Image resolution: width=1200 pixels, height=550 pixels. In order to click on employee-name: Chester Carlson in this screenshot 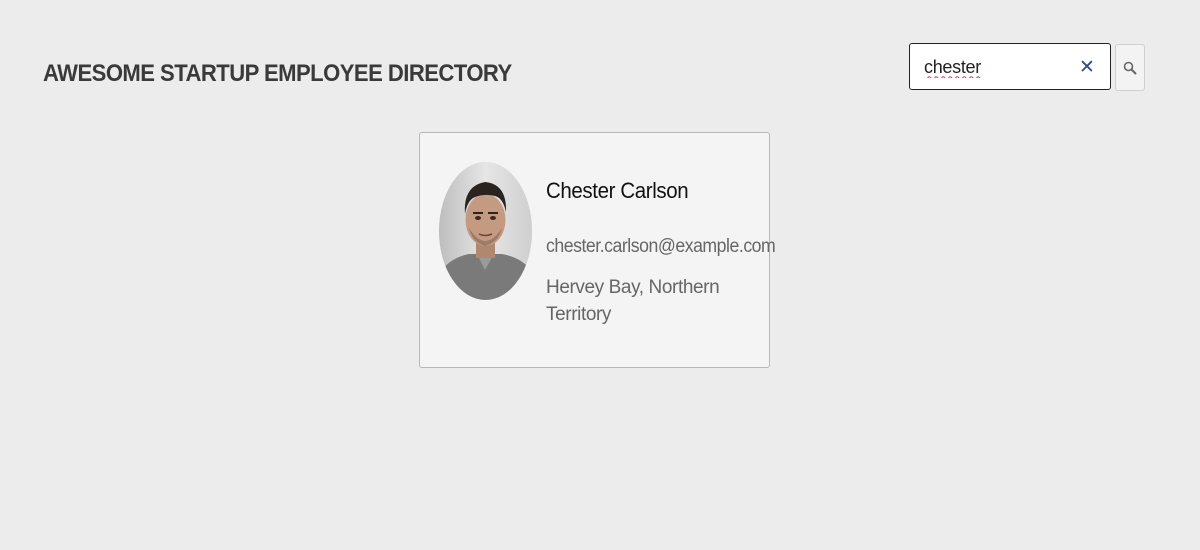, I will do `click(617, 190)`.